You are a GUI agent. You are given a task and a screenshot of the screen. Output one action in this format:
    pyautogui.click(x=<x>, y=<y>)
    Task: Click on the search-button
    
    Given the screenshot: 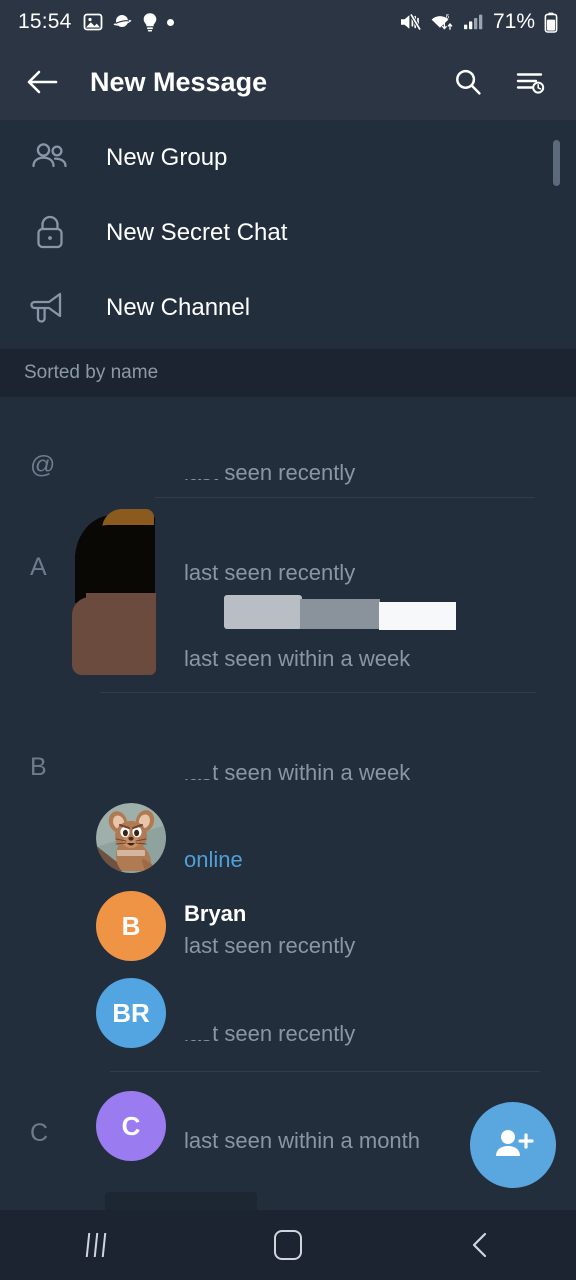 What is the action you would take?
    pyautogui.click(x=468, y=82)
    